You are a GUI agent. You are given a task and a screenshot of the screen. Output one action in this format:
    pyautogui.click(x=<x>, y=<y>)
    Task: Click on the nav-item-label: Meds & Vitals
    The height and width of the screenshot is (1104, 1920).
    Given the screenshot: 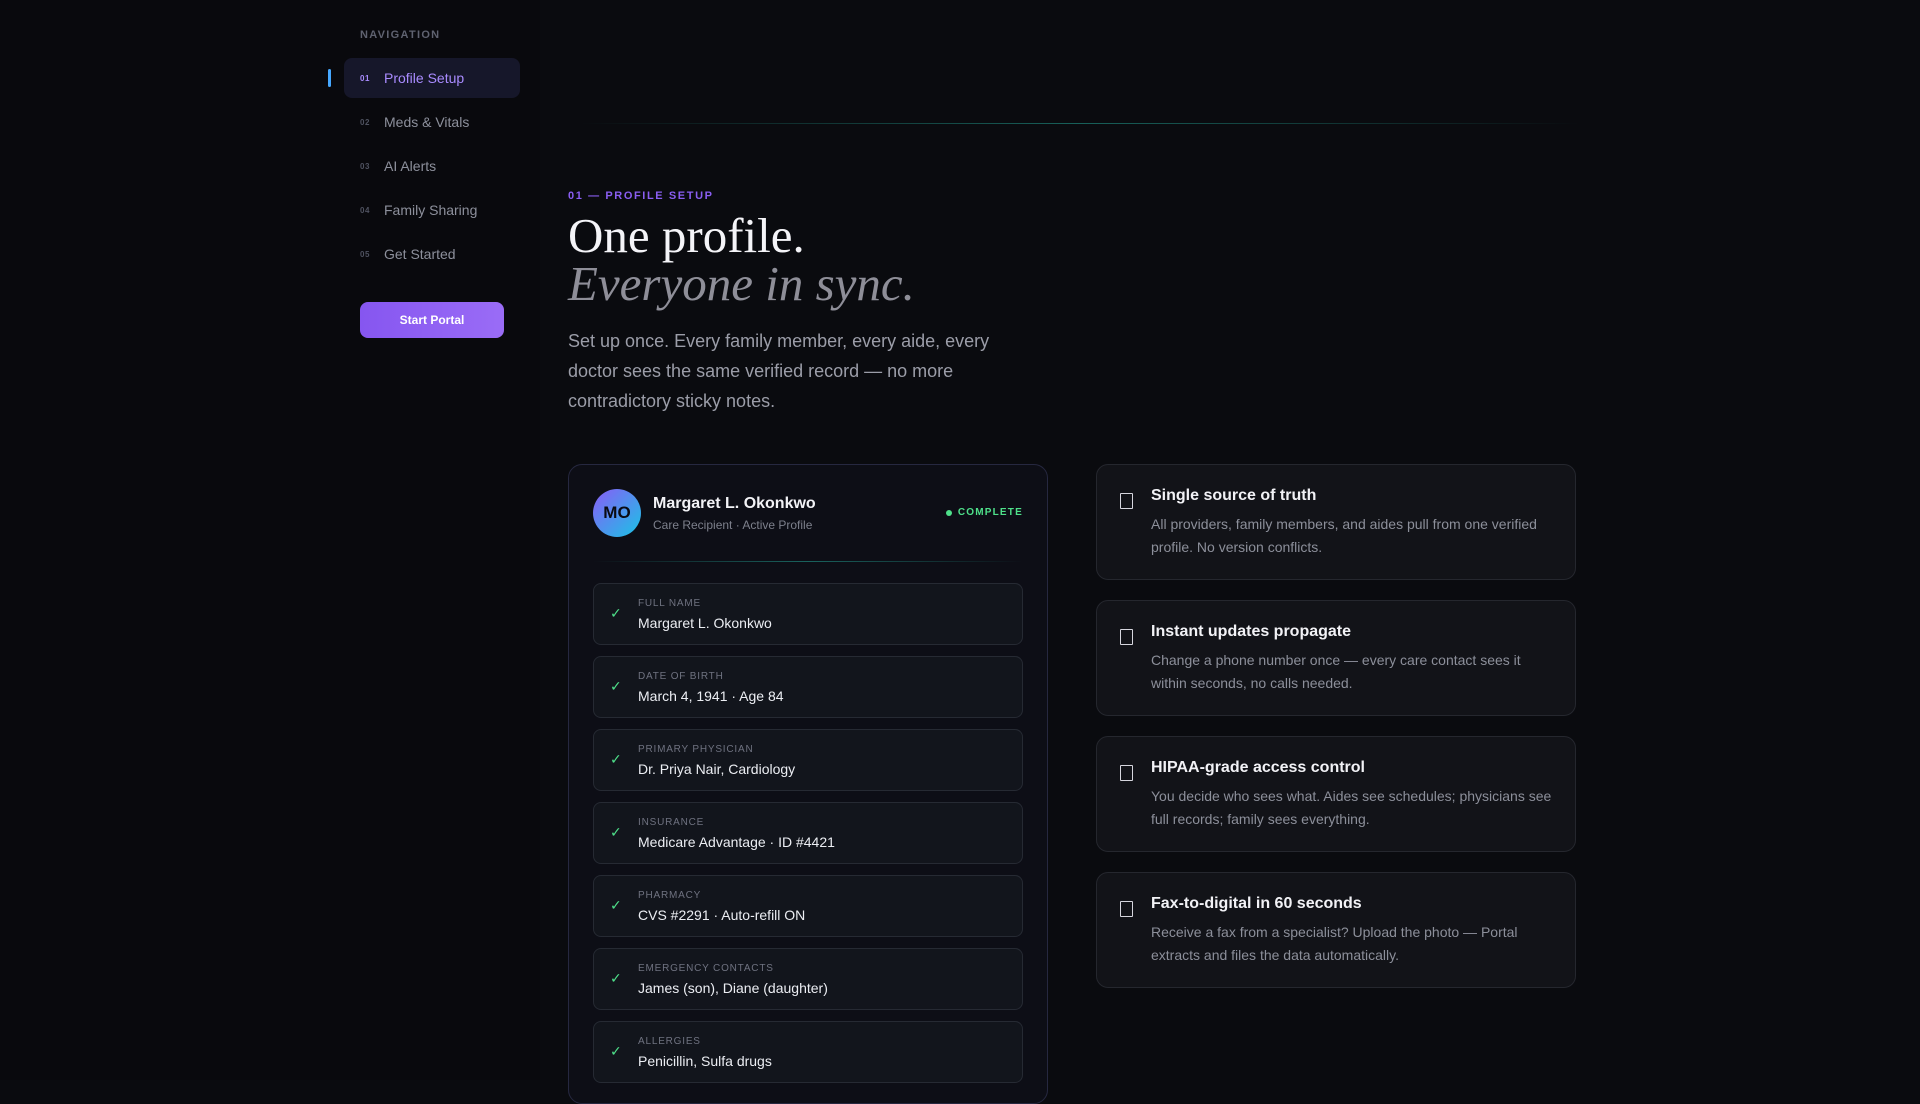 What is the action you would take?
    pyautogui.click(x=427, y=122)
    